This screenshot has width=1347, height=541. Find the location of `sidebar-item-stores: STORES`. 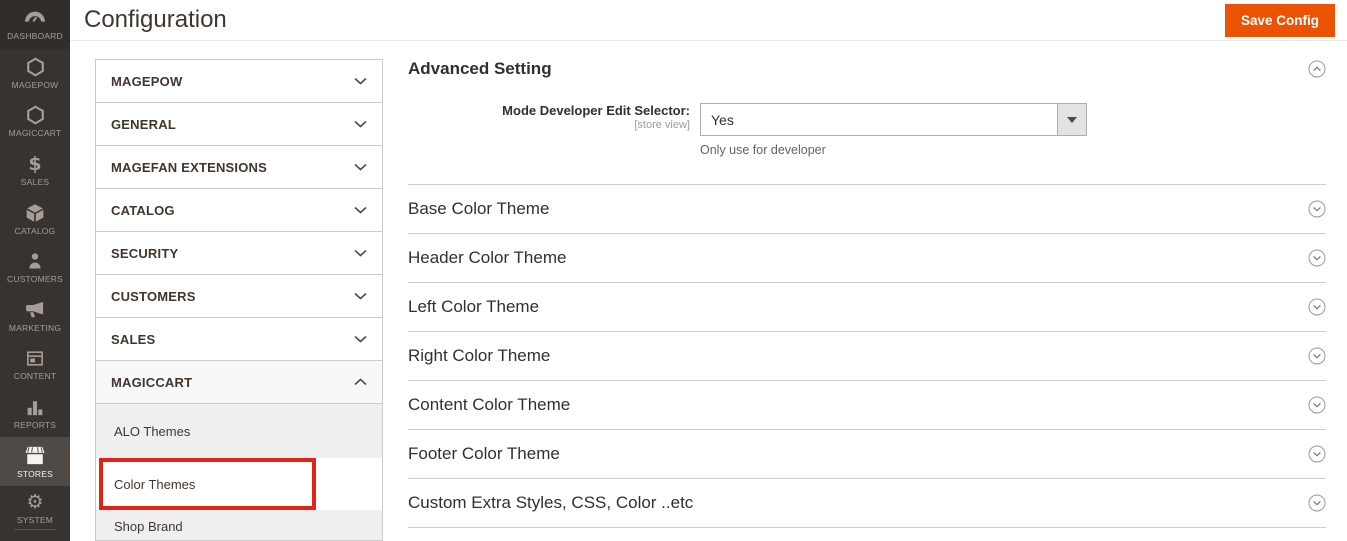

sidebar-item-stores: STORES is located at coordinates (35, 461).